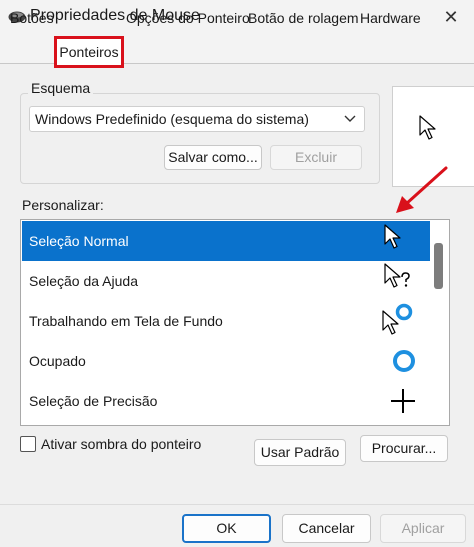  What do you see at coordinates (316, 157) in the screenshot?
I see `delete-button: Excluir` at bounding box center [316, 157].